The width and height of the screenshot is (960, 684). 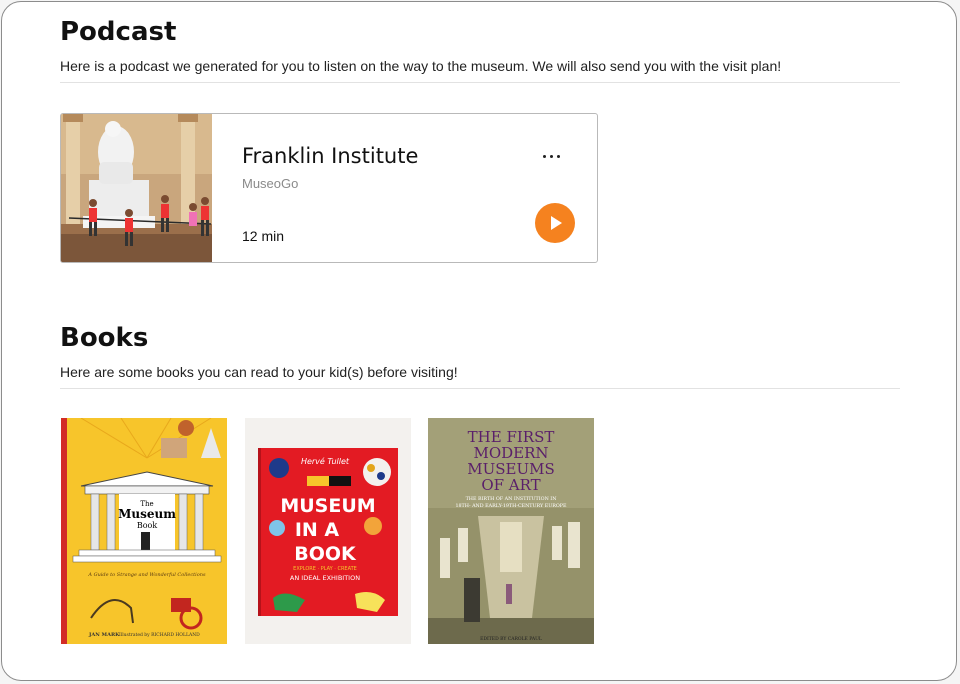 I want to click on podcast-card: Franklin Institute MuseoGo 12 min, so click(x=329, y=188).